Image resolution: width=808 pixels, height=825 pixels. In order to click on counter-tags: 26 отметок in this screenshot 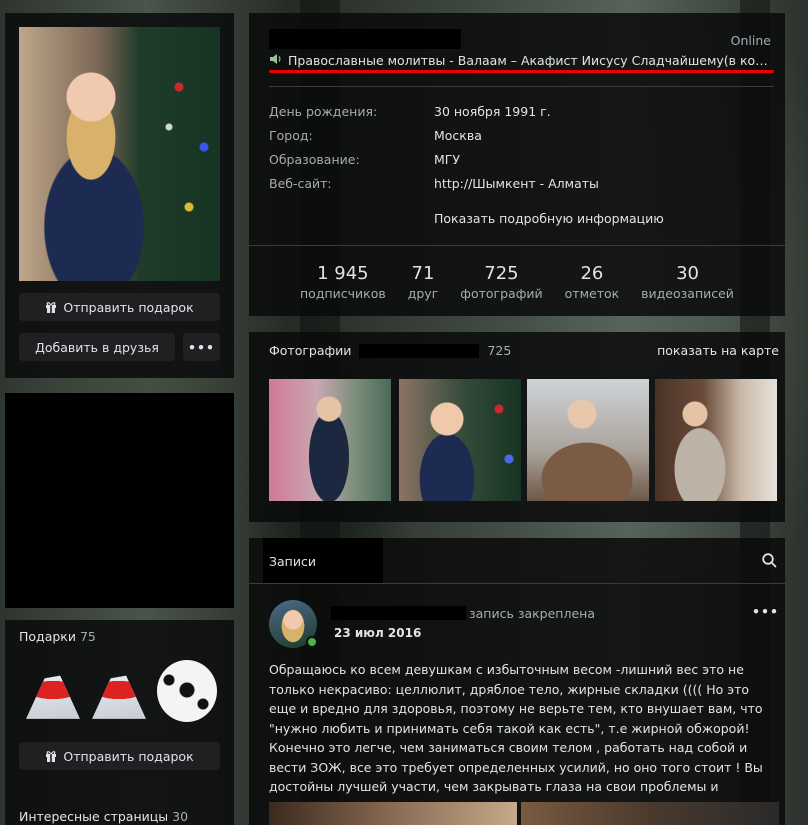, I will do `click(592, 282)`.